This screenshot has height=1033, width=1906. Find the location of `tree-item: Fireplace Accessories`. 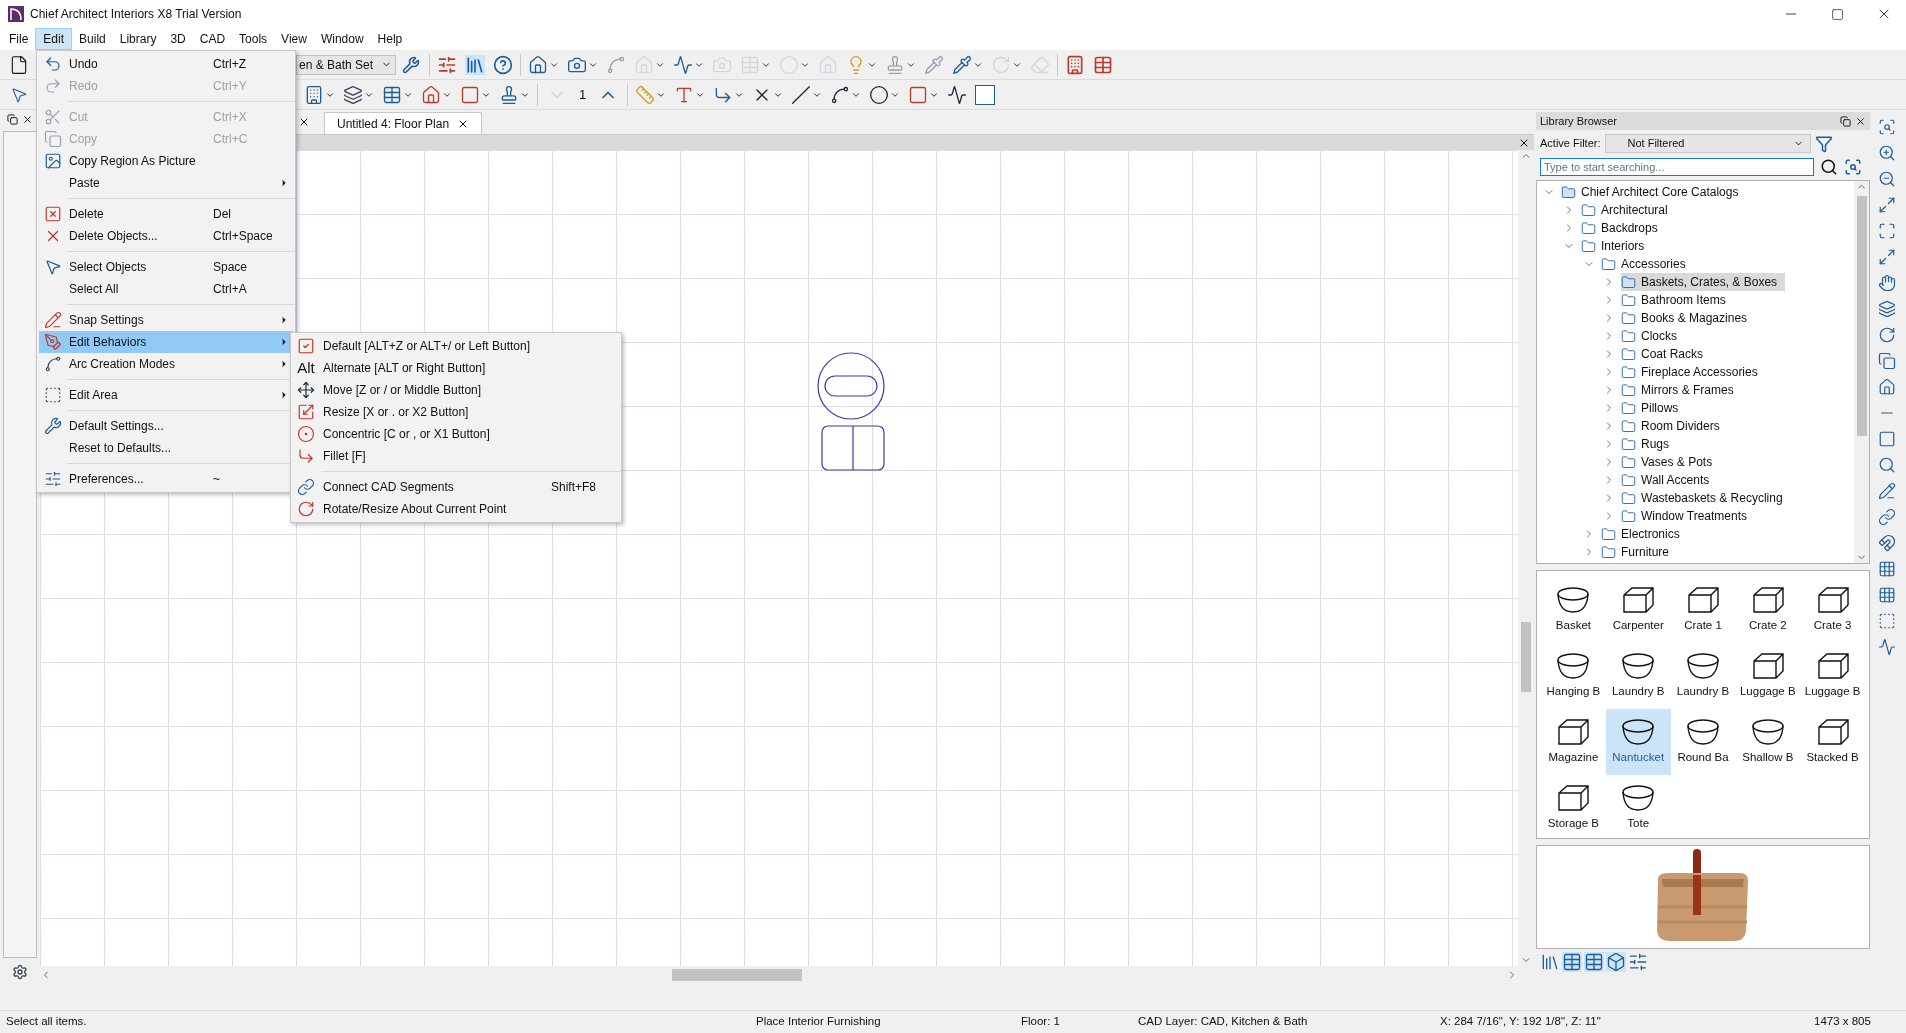

tree-item: Fireplace Accessories is located at coordinates (1693, 372).